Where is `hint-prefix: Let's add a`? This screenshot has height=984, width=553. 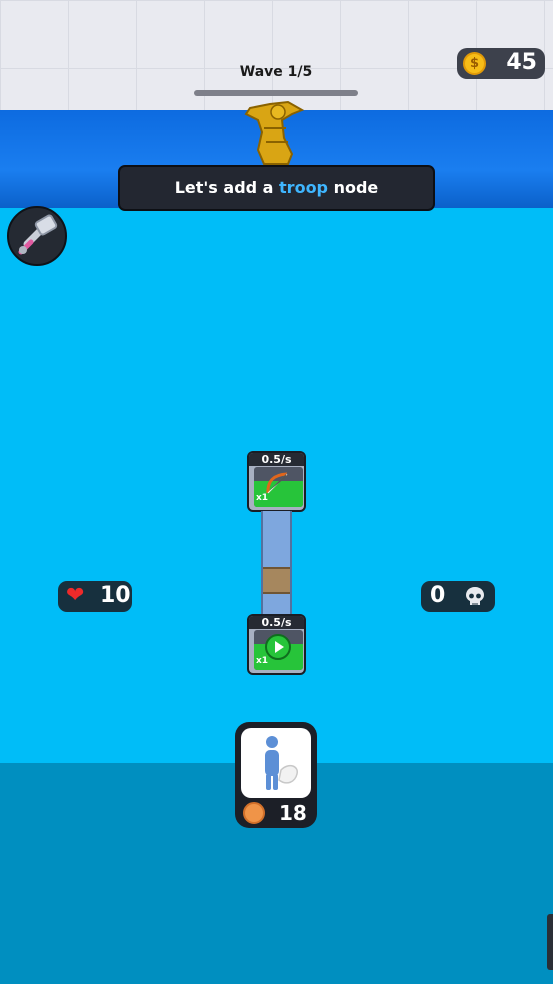
hint-prefix: Let's add a is located at coordinates (227, 187).